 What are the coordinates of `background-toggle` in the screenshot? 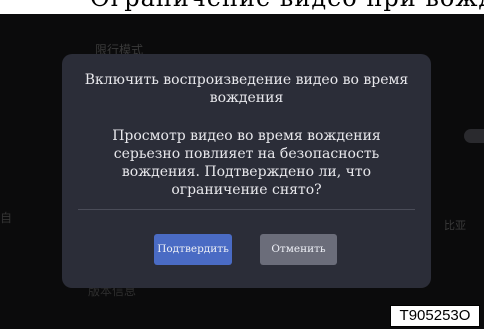 It's located at (474, 136).